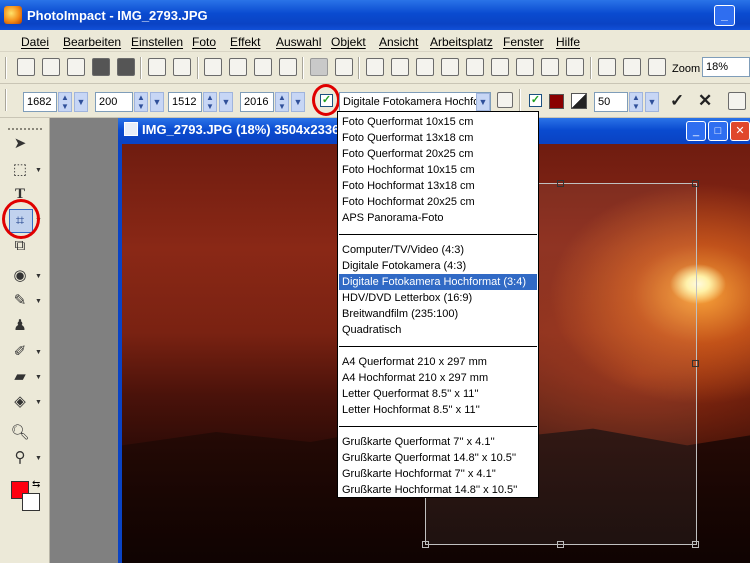 The image size is (750, 563). What do you see at coordinates (31, 502) in the screenshot?
I see `background-color-swatch` at bounding box center [31, 502].